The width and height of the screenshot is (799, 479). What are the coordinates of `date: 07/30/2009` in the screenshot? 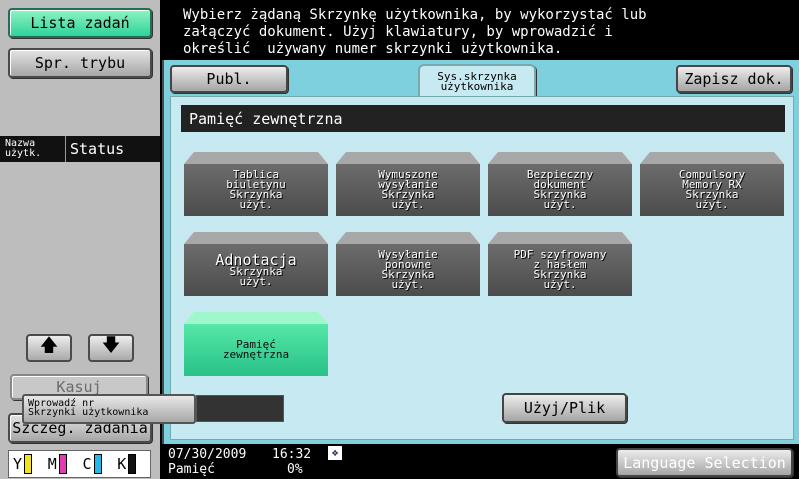 It's located at (207, 454).